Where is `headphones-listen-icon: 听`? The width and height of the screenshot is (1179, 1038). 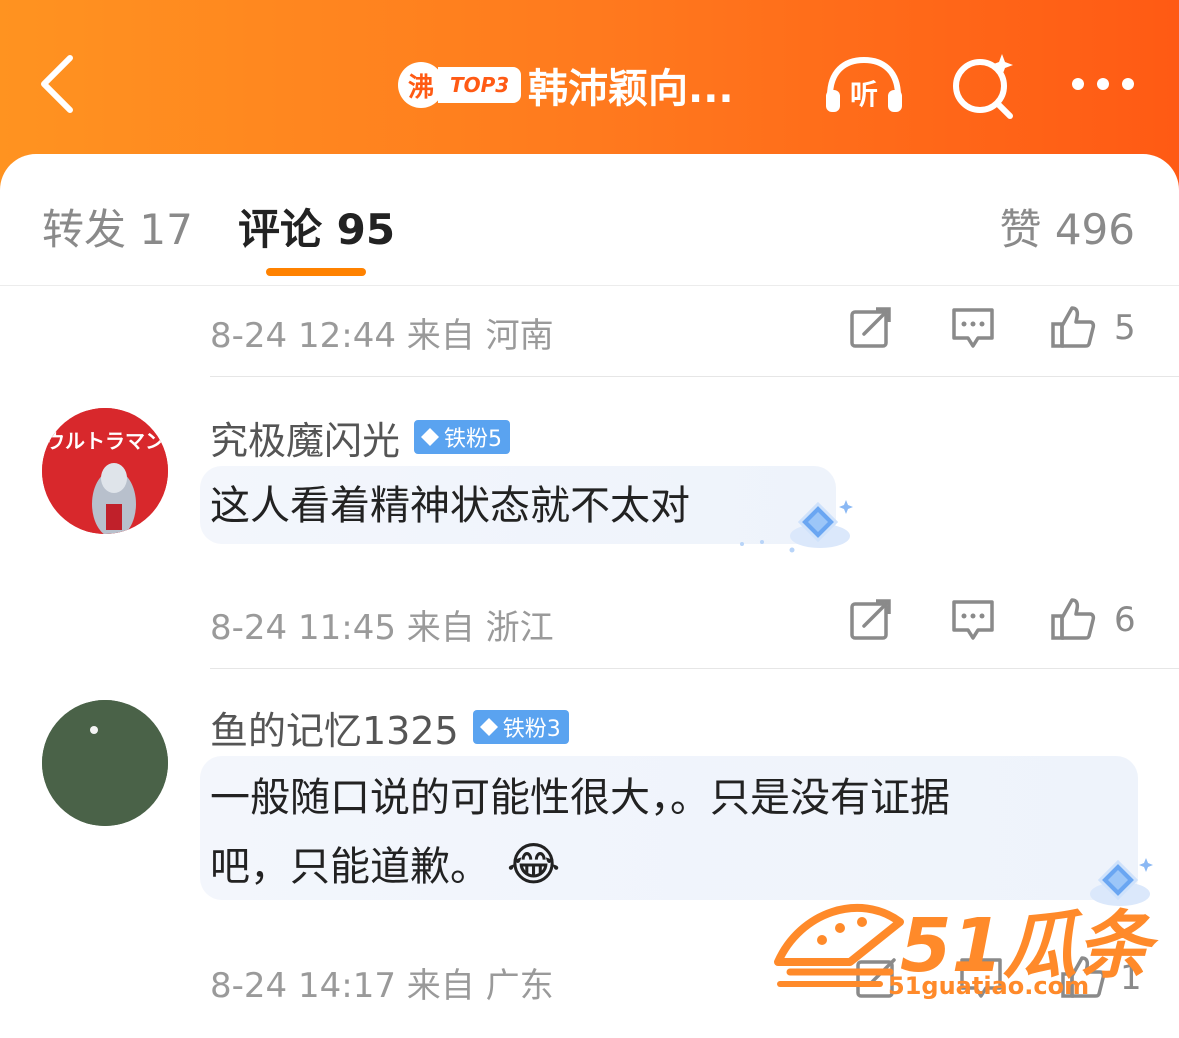
headphones-listen-icon: 听 is located at coordinates (864, 84).